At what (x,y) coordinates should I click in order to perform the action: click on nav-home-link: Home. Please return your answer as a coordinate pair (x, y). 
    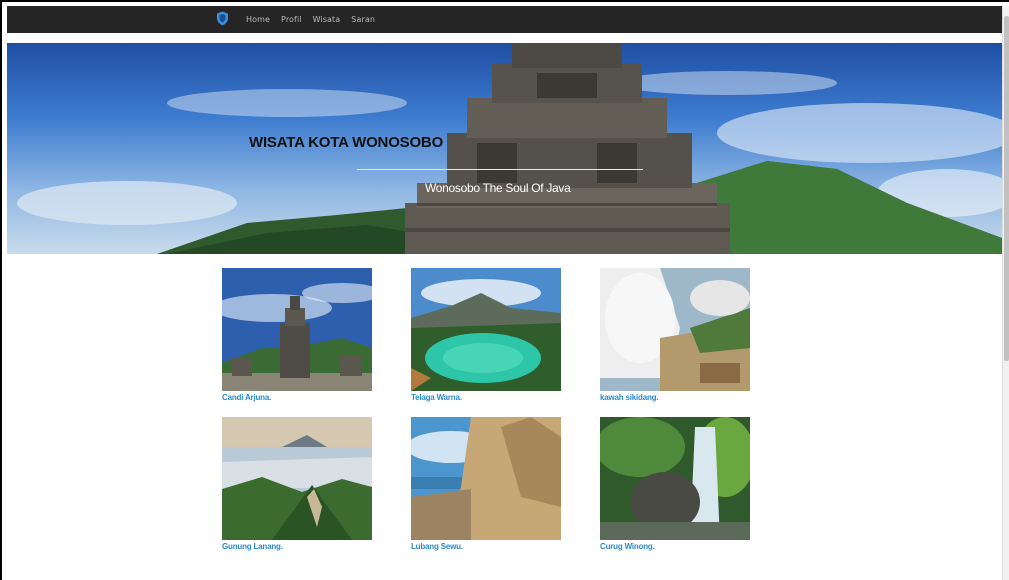
    Looking at the image, I should click on (258, 19).